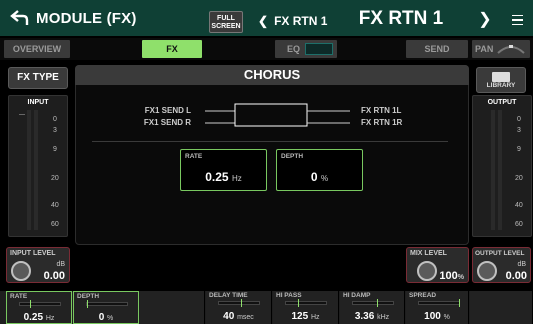 The image size is (533, 324). What do you see at coordinates (55, 224) in the screenshot?
I see `input-scale-60: 60` at bounding box center [55, 224].